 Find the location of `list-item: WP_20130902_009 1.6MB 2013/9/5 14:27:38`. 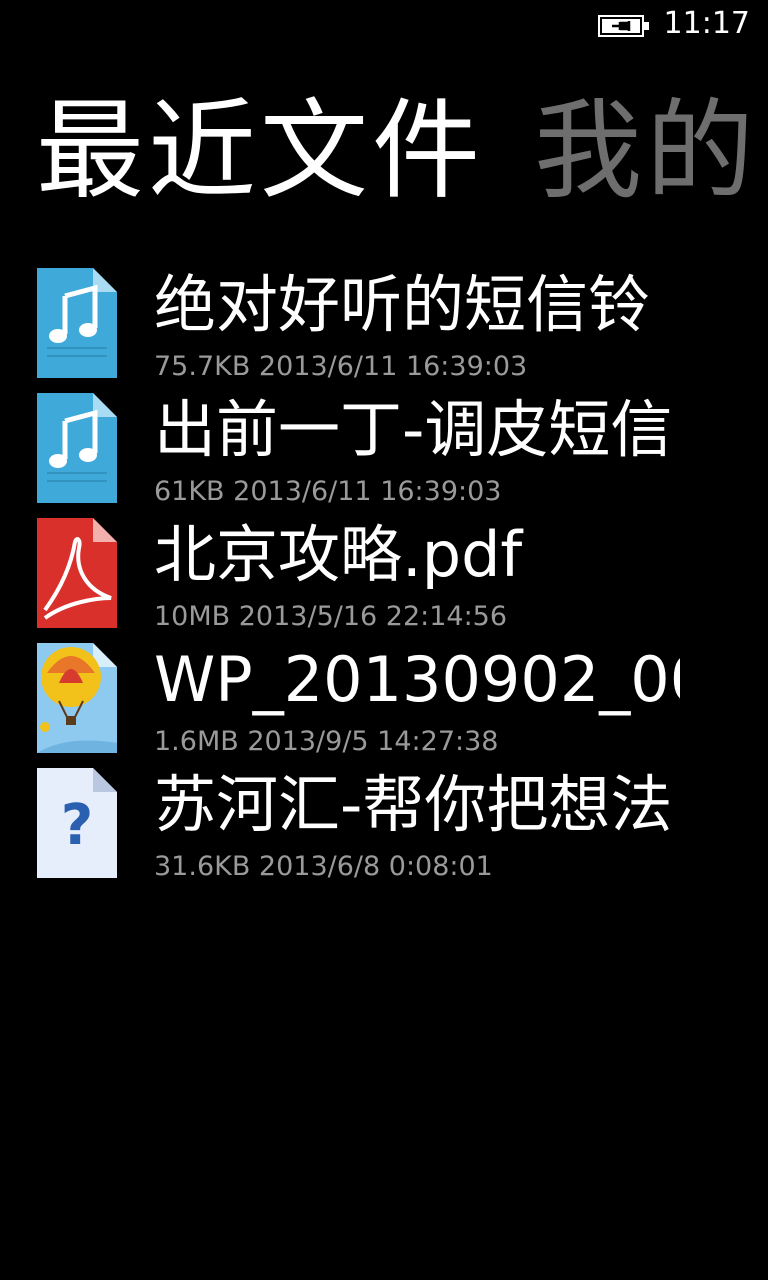

list-item: WP_20130902_009 1.6MB 2013/9/5 14:27:38 is located at coordinates (384, 699).